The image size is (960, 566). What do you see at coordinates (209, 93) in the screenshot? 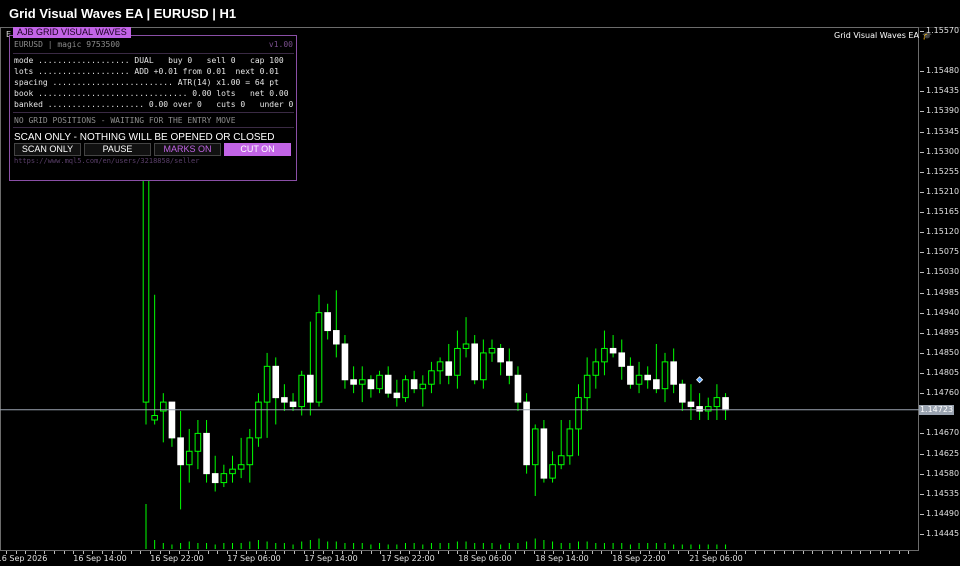
I see `row-book-value: ............ 0.00 lots net 0.00` at bounding box center [209, 93].